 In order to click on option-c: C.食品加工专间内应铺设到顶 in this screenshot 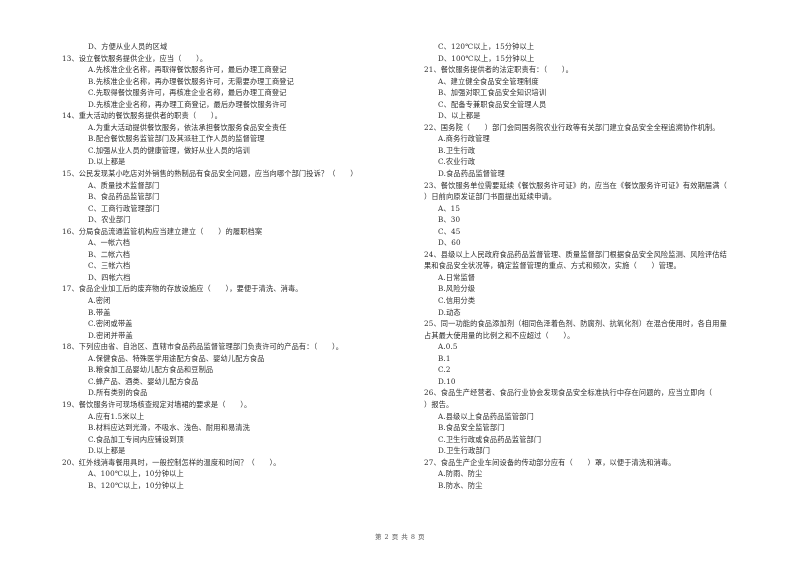, I will do `click(136, 439)`.